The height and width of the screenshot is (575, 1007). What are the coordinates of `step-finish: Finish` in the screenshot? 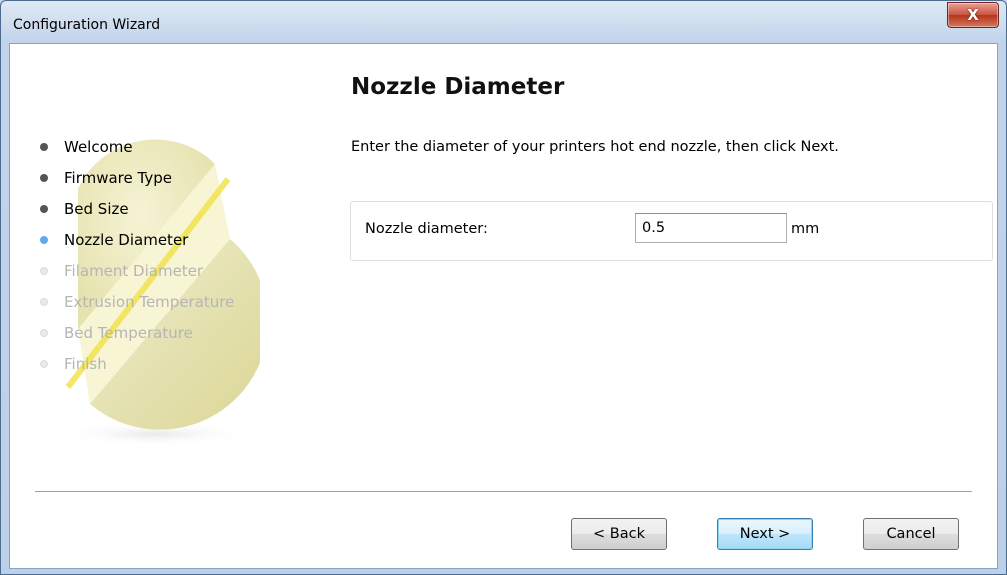 It's located at (134, 366).